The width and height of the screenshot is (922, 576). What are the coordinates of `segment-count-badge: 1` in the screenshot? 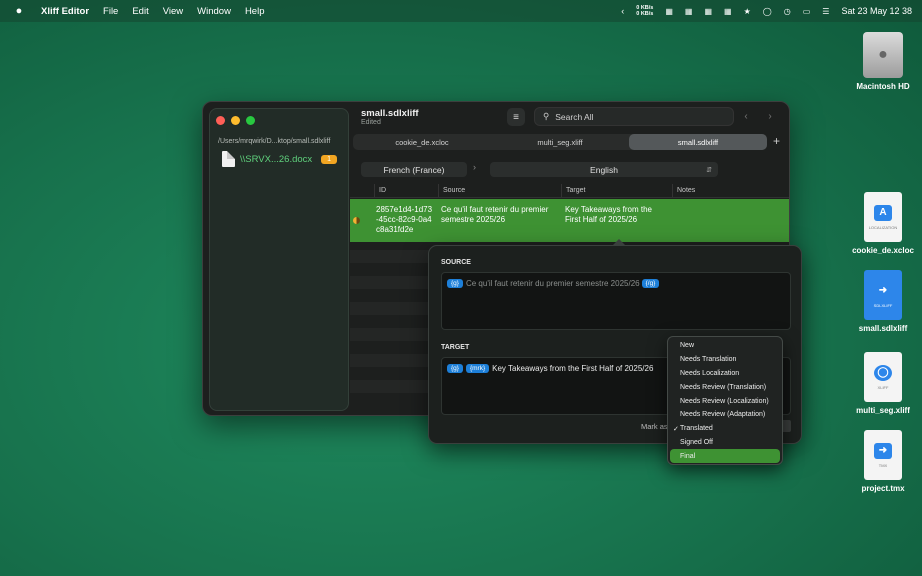 It's located at (329, 159).